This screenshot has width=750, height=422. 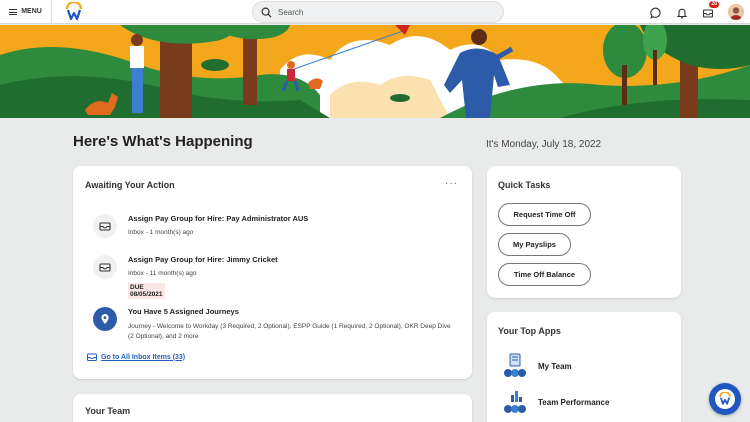 What do you see at coordinates (710, 9) in the screenshot?
I see `inbox-icon: 20` at bounding box center [710, 9].